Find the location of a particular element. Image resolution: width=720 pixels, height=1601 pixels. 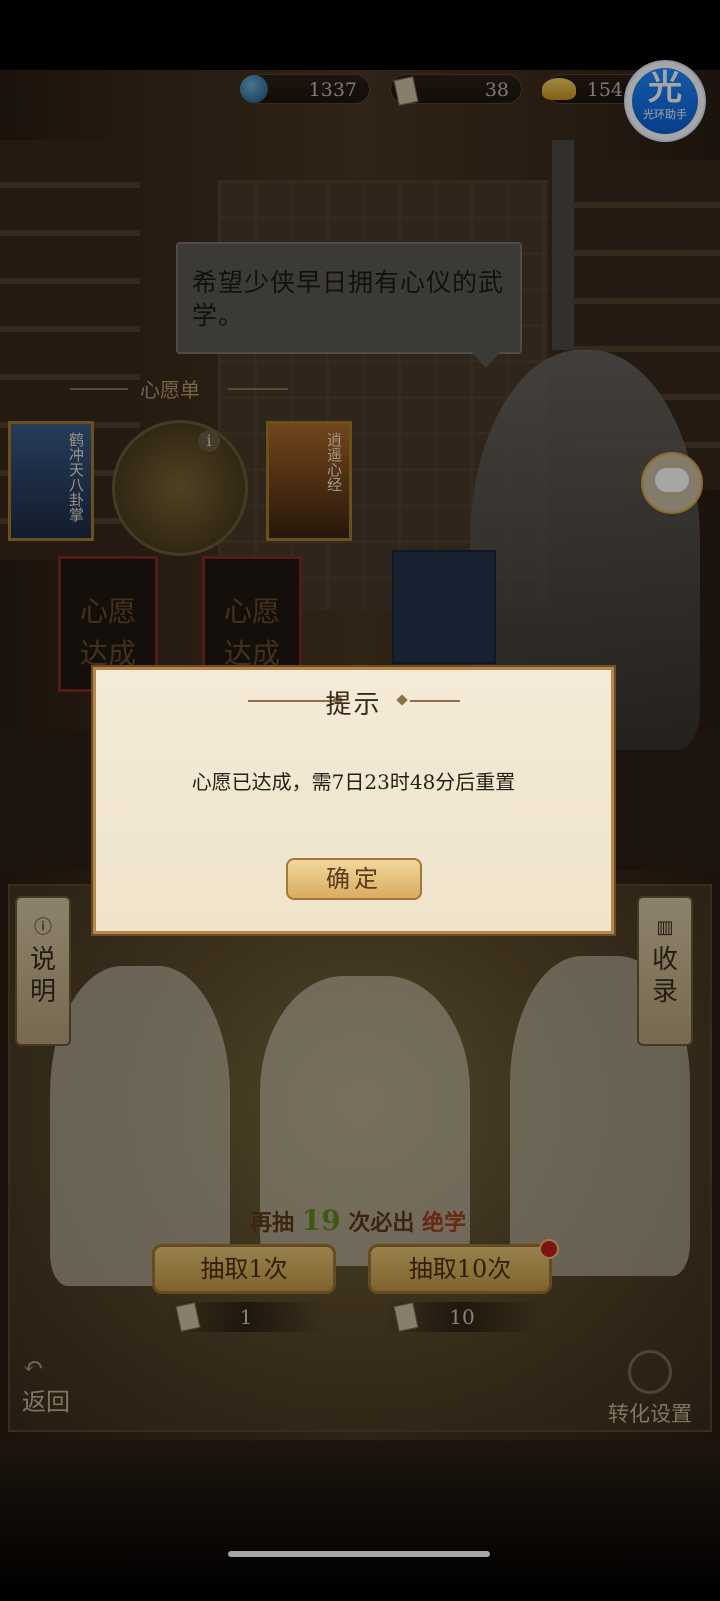

dialog-title: 提示 is located at coordinates (353, 705).